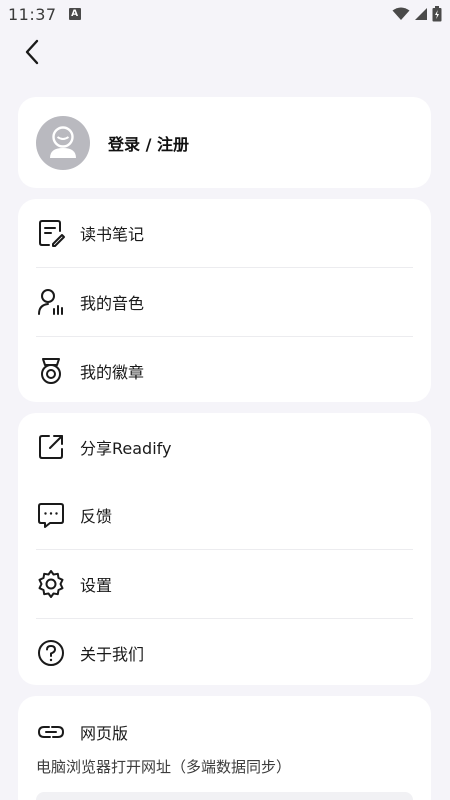 The image size is (450, 800). I want to click on gear-icon, so click(51, 584).